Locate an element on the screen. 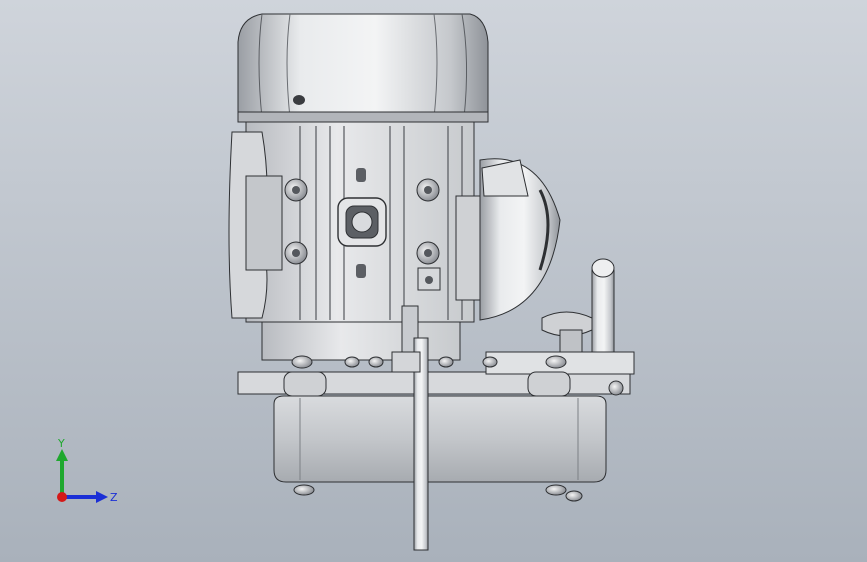 The width and height of the screenshot is (867, 562). z-axis-arrow is located at coordinates (102, 497).